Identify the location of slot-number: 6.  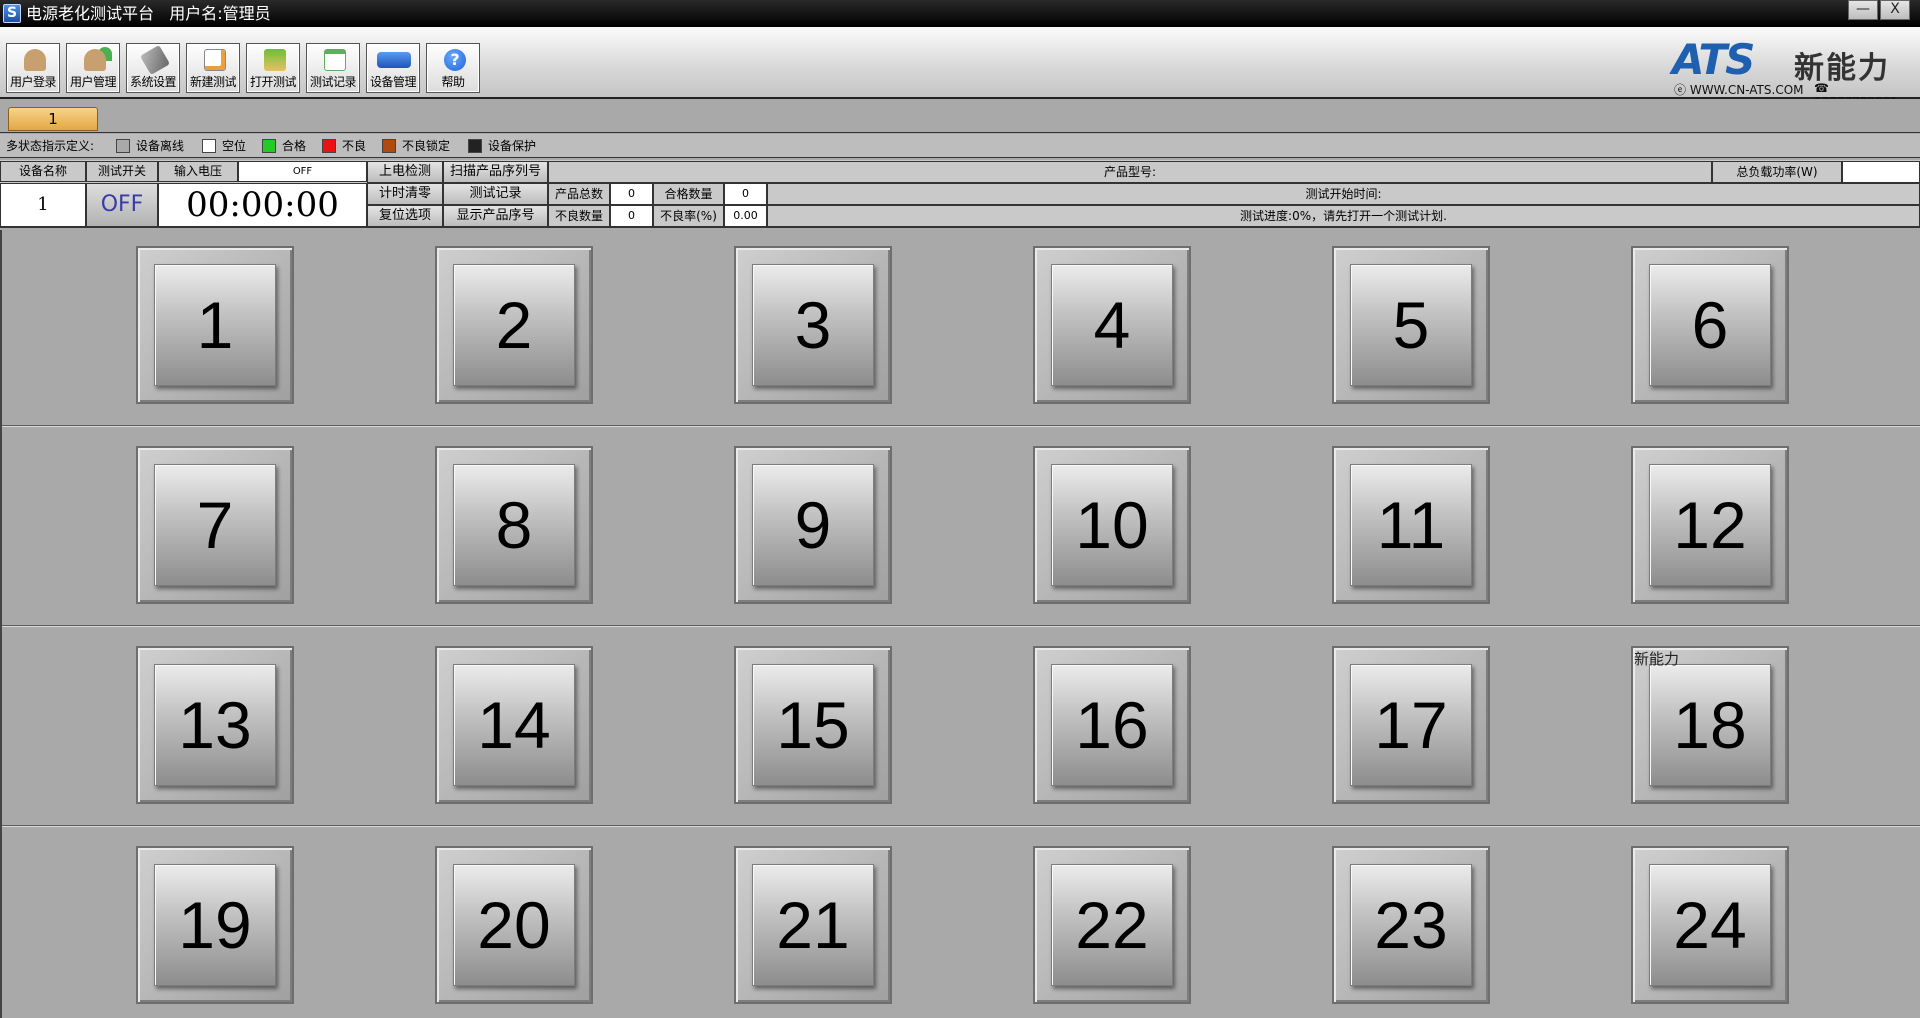
(1710, 325).